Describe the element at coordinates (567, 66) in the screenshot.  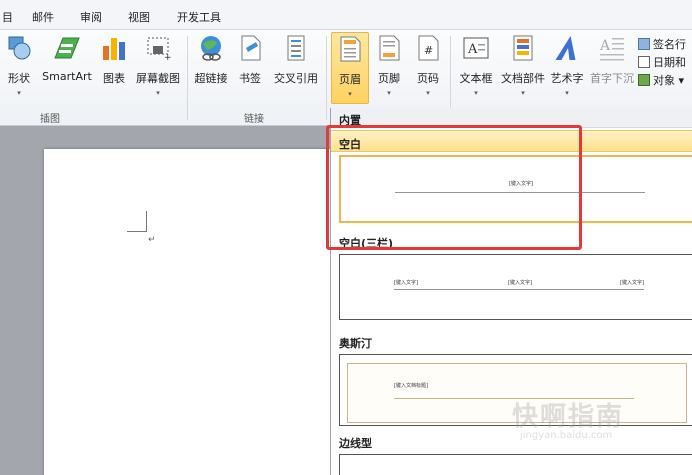
I see `wordart-button: 艺术字 ▾` at that location.